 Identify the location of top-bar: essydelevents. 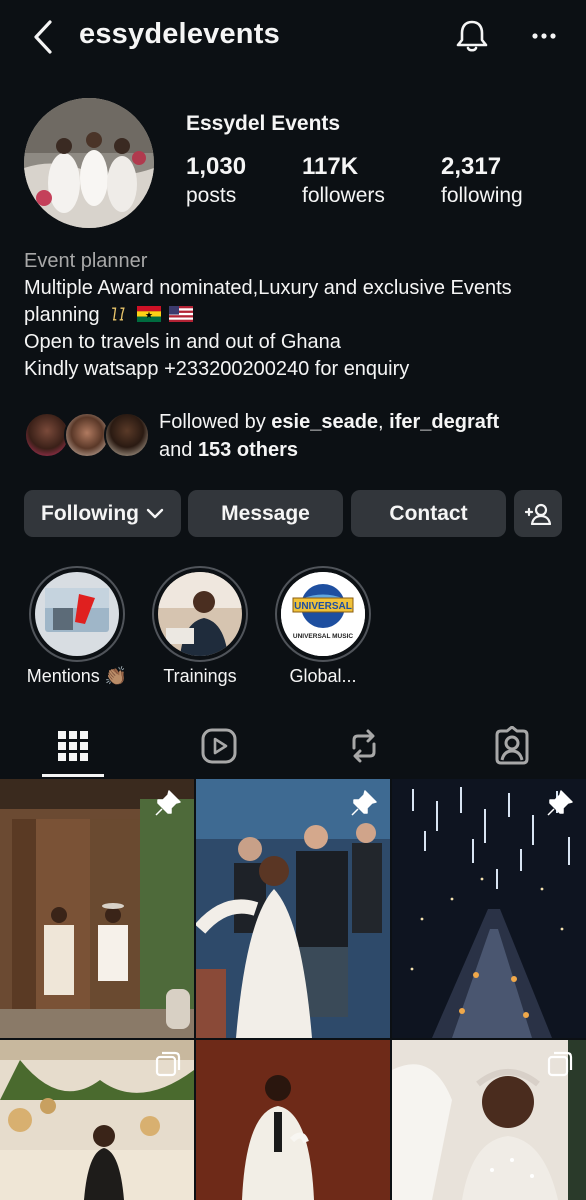
(293, 38).